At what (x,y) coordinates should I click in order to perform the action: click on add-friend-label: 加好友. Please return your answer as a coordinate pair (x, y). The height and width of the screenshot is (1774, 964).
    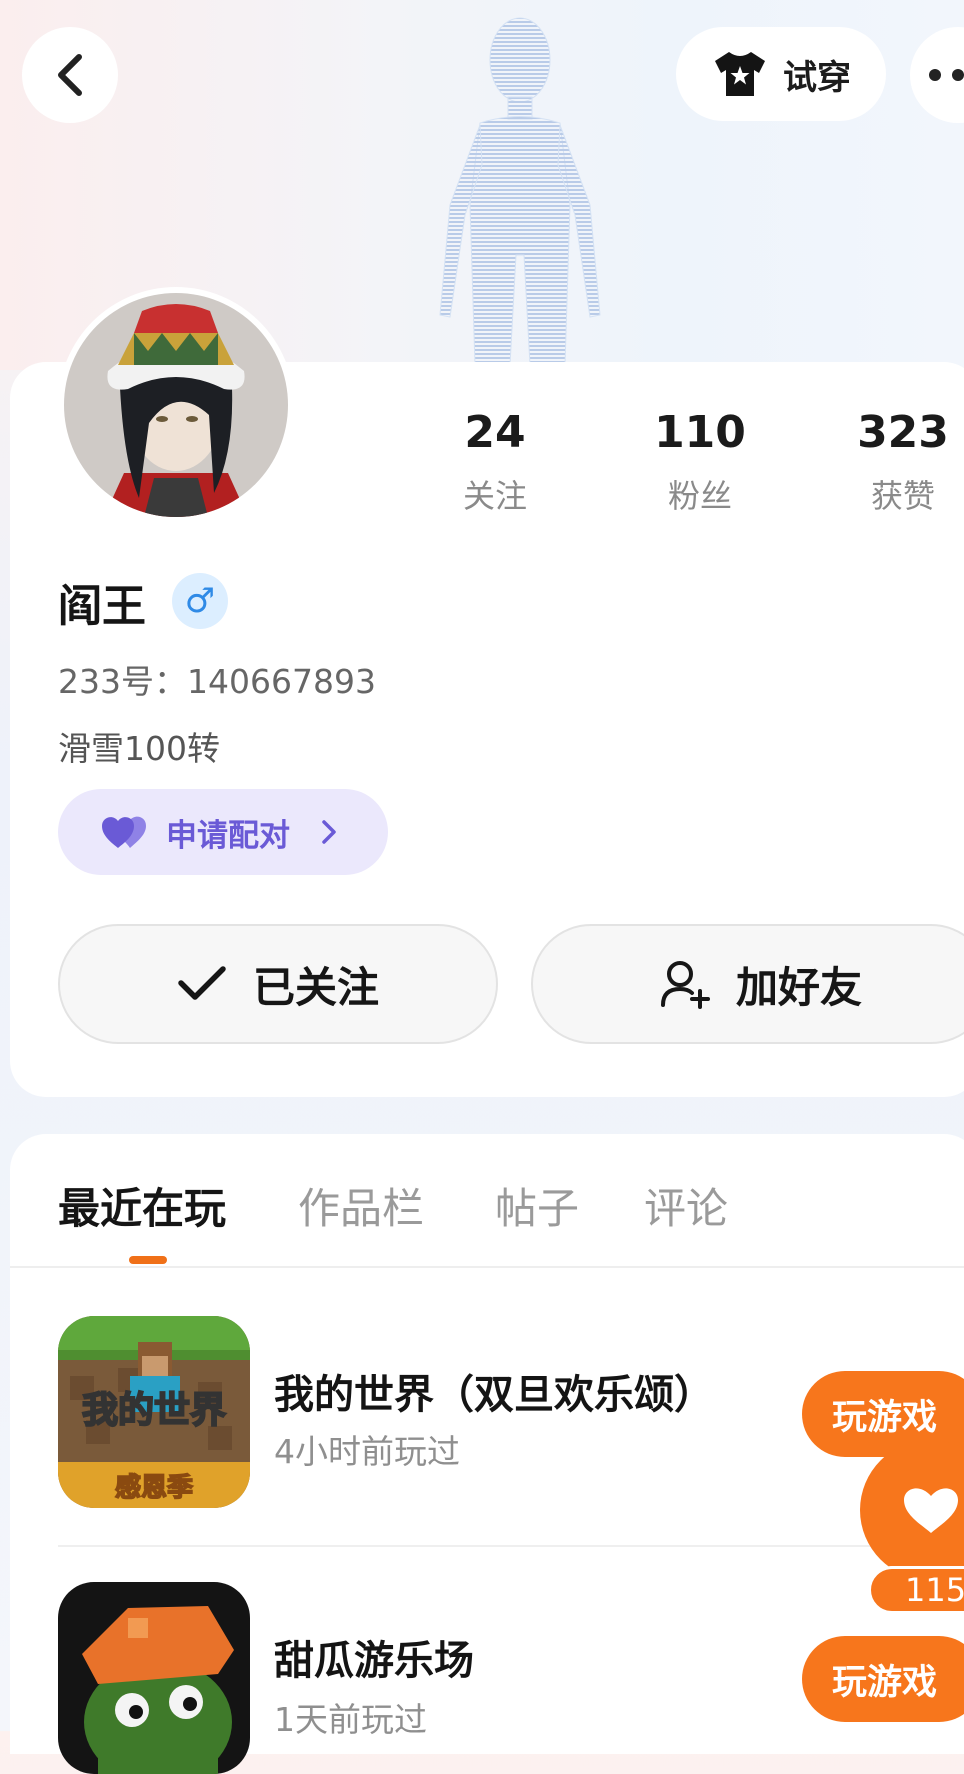
    Looking at the image, I should click on (798, 987).